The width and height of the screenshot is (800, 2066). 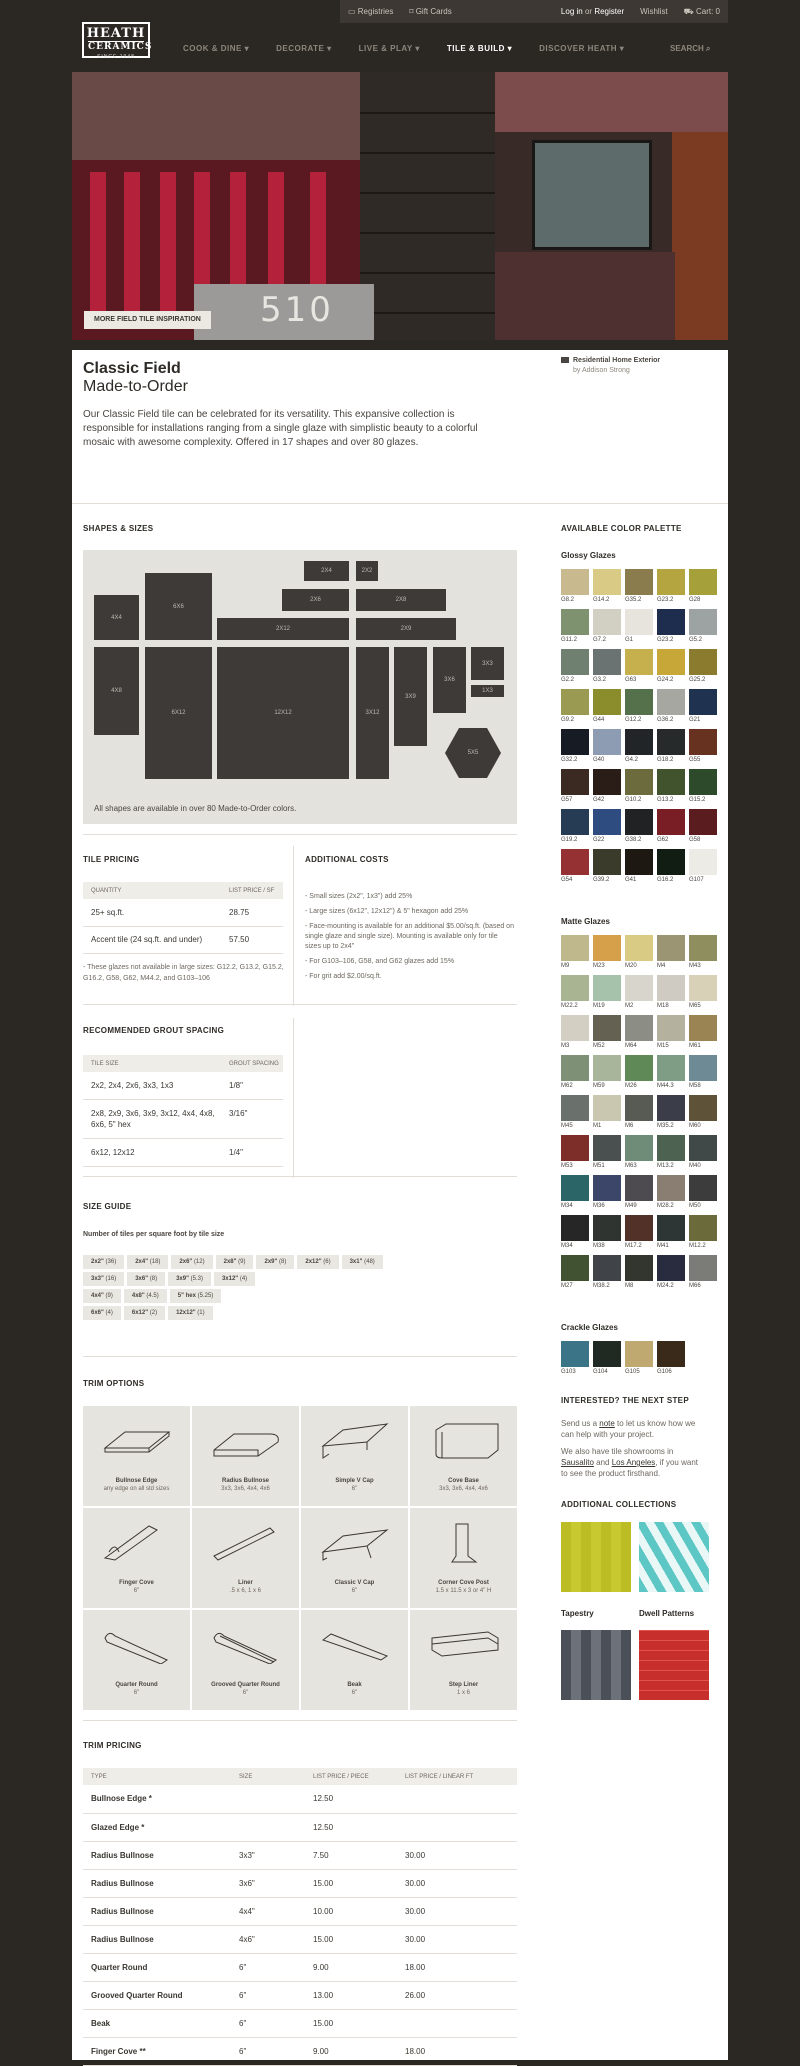 I want to click on glaze-swatch: M34, so click(x=575, y=1192).